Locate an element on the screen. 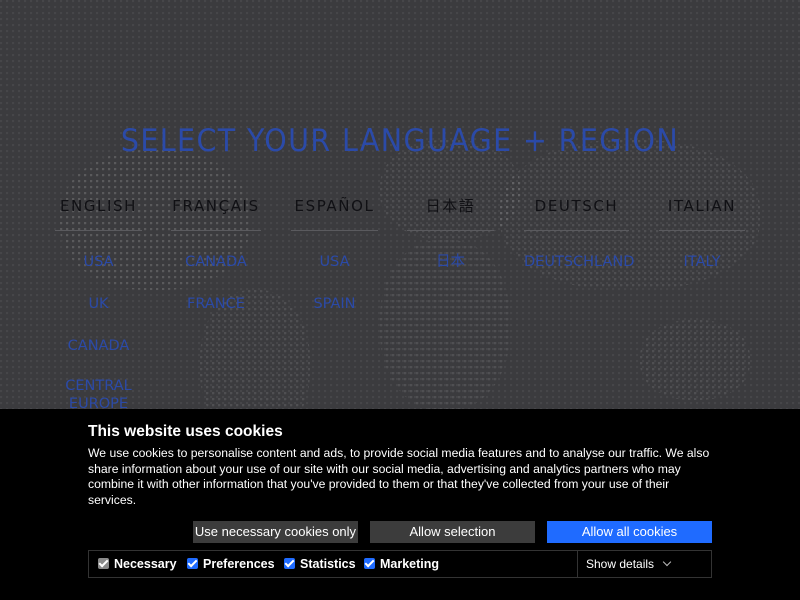 This screenshot has height=600, width=800. necessary-label: Necessary is located at coordinates (145, 564).